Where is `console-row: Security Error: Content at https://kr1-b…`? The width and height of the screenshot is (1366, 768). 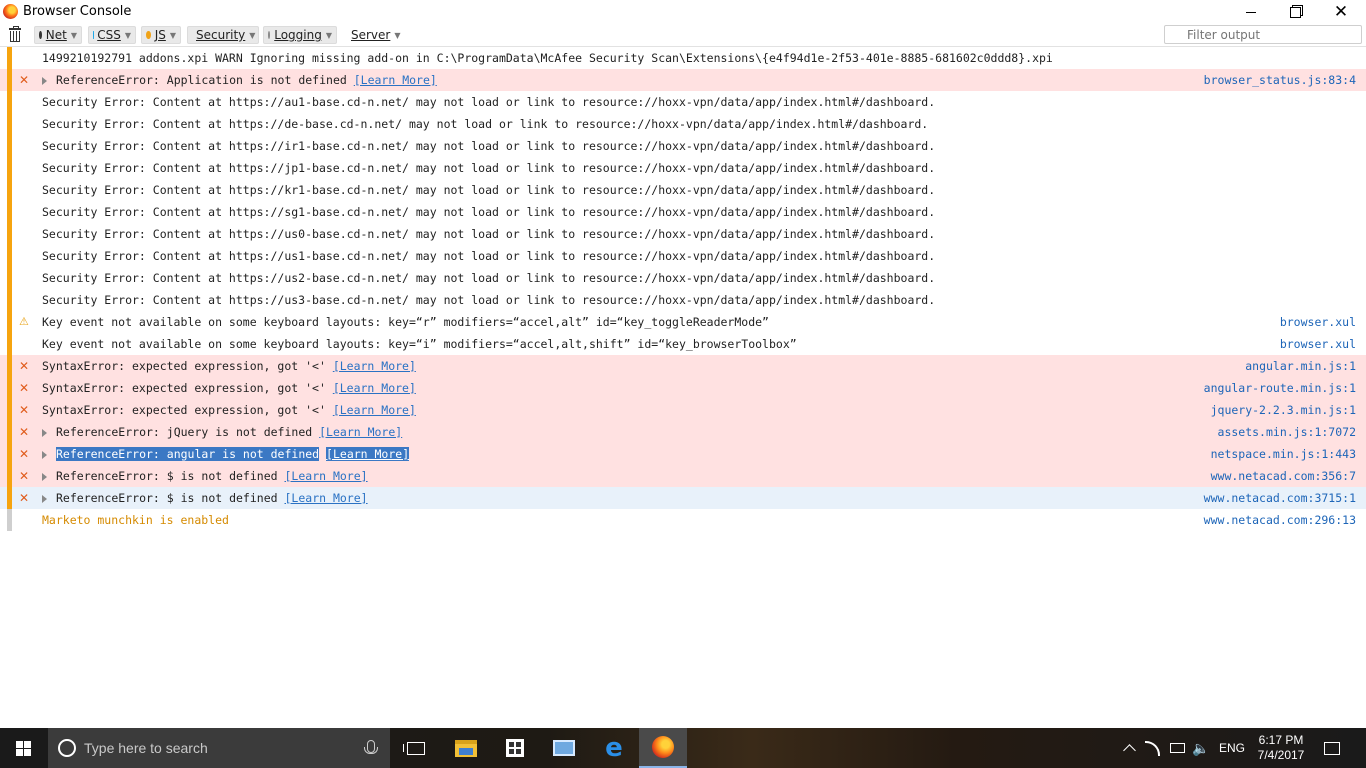
console-row: Security Error: Content at https://kr1-b… is located at coordinates (683, 190).